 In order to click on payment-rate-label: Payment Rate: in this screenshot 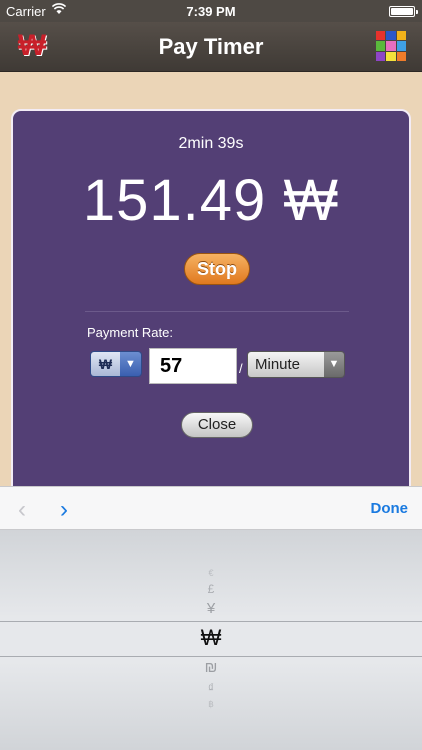, I will do `click(130, 332)`.